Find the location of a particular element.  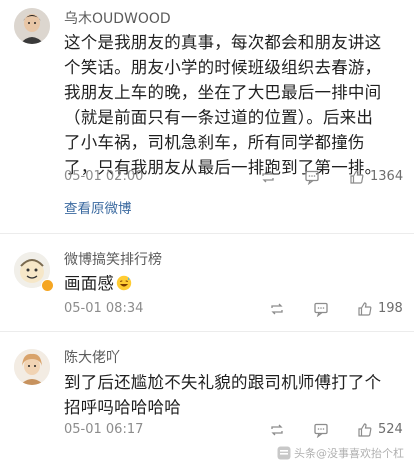

comment-text: 到了后还尴尬不失礼貌的跟司机师傅打了个 招呼吗哈哈哈哈 is located at coordinates (229, 395).